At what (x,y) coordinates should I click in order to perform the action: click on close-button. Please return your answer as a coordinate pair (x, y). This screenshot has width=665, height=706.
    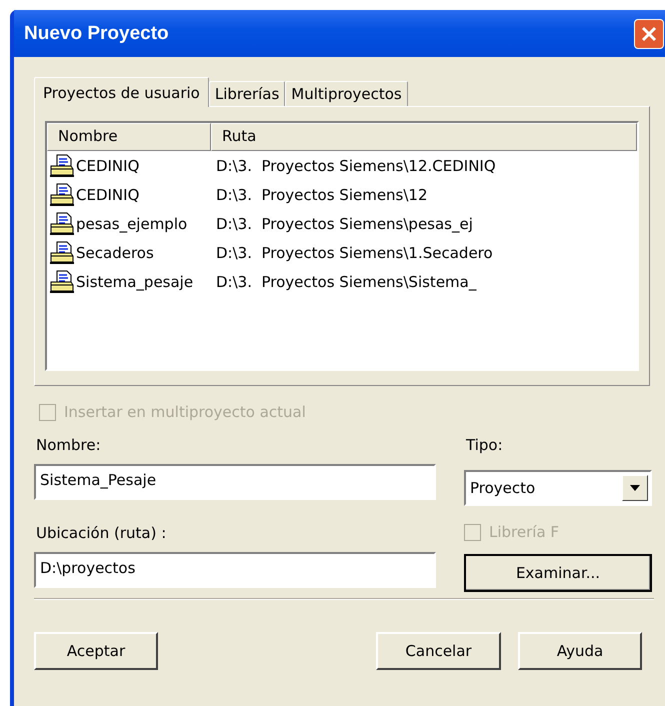
    Looking at the image, I should click on (649, 33).